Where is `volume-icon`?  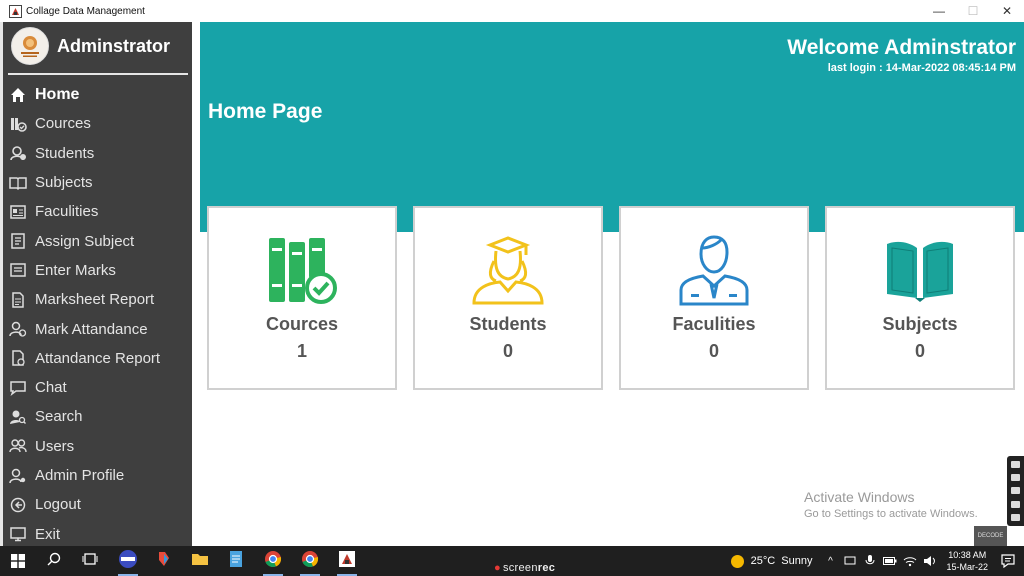
volume-icon is located at coordinates (930, 561).